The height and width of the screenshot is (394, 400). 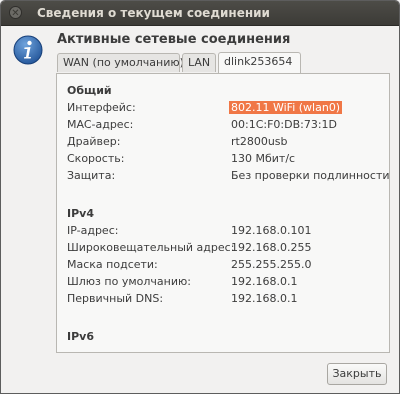 I want to click on info-icon, so click(x=28, y=50).